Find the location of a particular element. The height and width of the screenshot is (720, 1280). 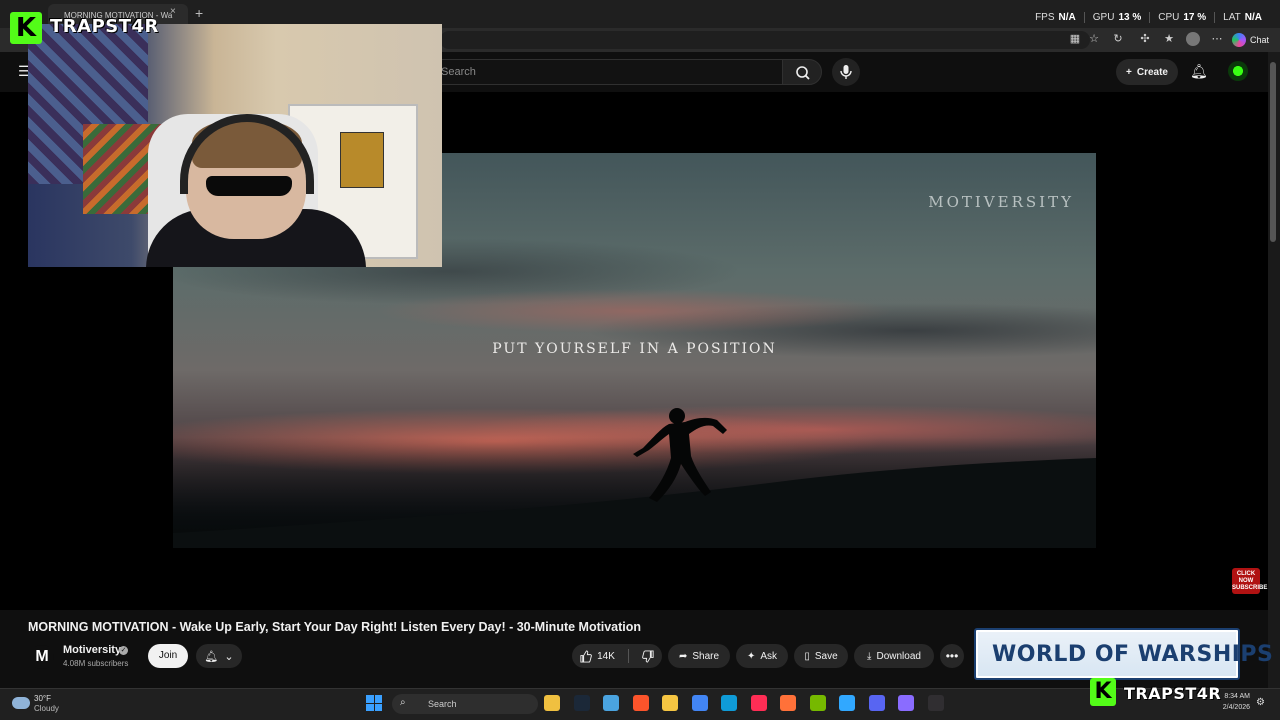

search-icon is located at coordinates (803, 73).